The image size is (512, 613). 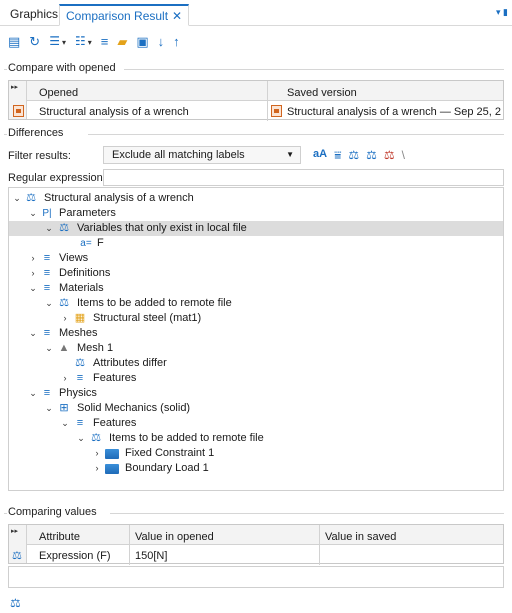 I want to click on folder-open-icon: ▰, so click(x=122, y=42).